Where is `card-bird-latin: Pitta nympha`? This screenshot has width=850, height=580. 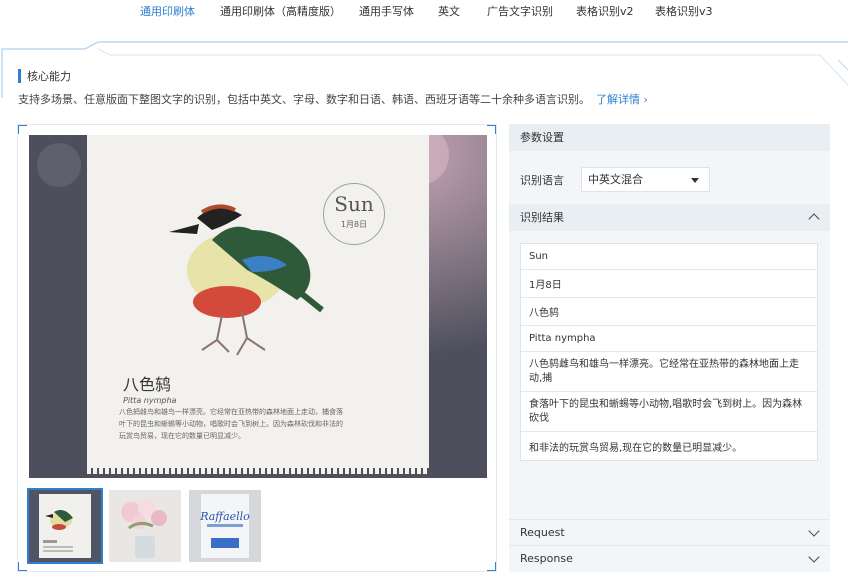 card-bird-latin: Pitta nympha is located at coordinates (150, 400).